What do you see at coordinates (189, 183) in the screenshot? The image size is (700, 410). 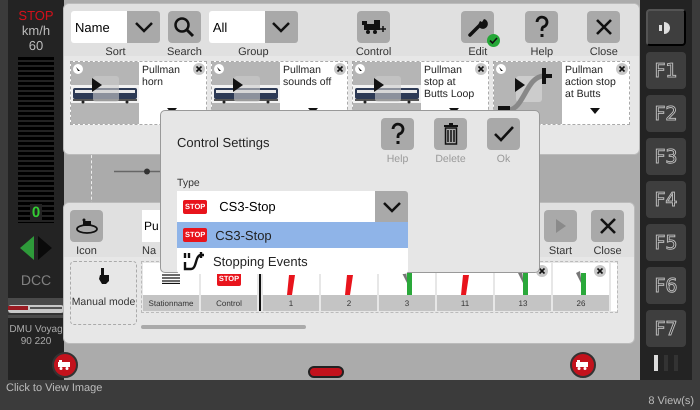 I see `field-label: Type` at bounding box center [189, 183].